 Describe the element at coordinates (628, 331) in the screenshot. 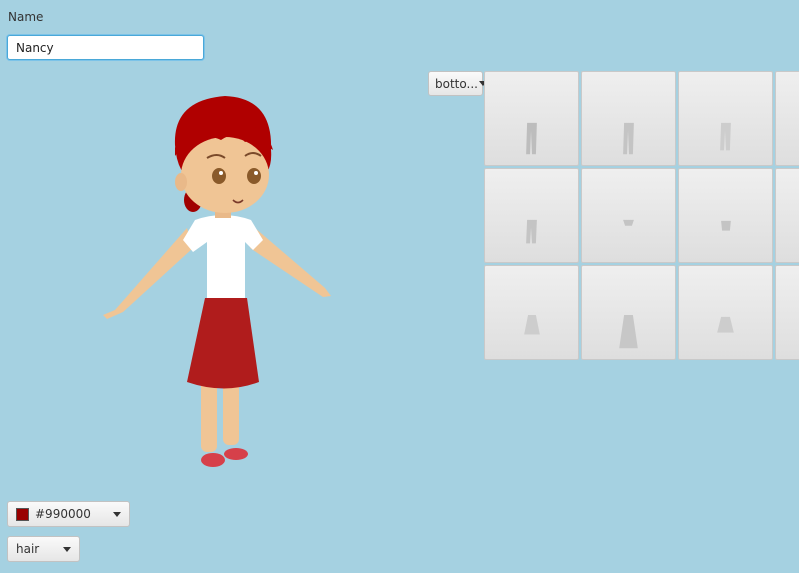

I see `long-skirt-icon` at that location.